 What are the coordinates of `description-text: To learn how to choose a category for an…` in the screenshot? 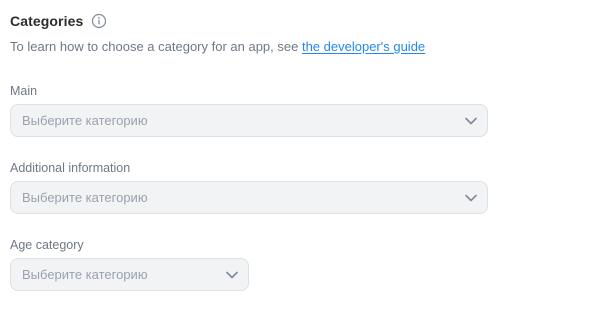 It's located at (156, 46).